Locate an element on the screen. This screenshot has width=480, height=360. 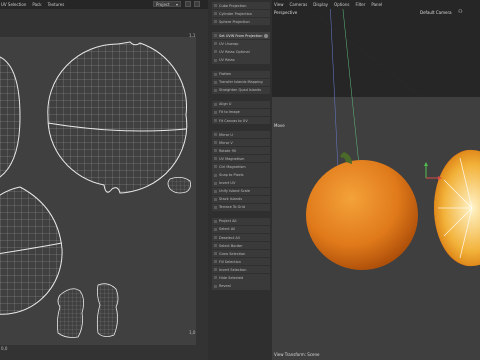
command-hide-selected: Hide Selected is located at coordinates (241, 278).